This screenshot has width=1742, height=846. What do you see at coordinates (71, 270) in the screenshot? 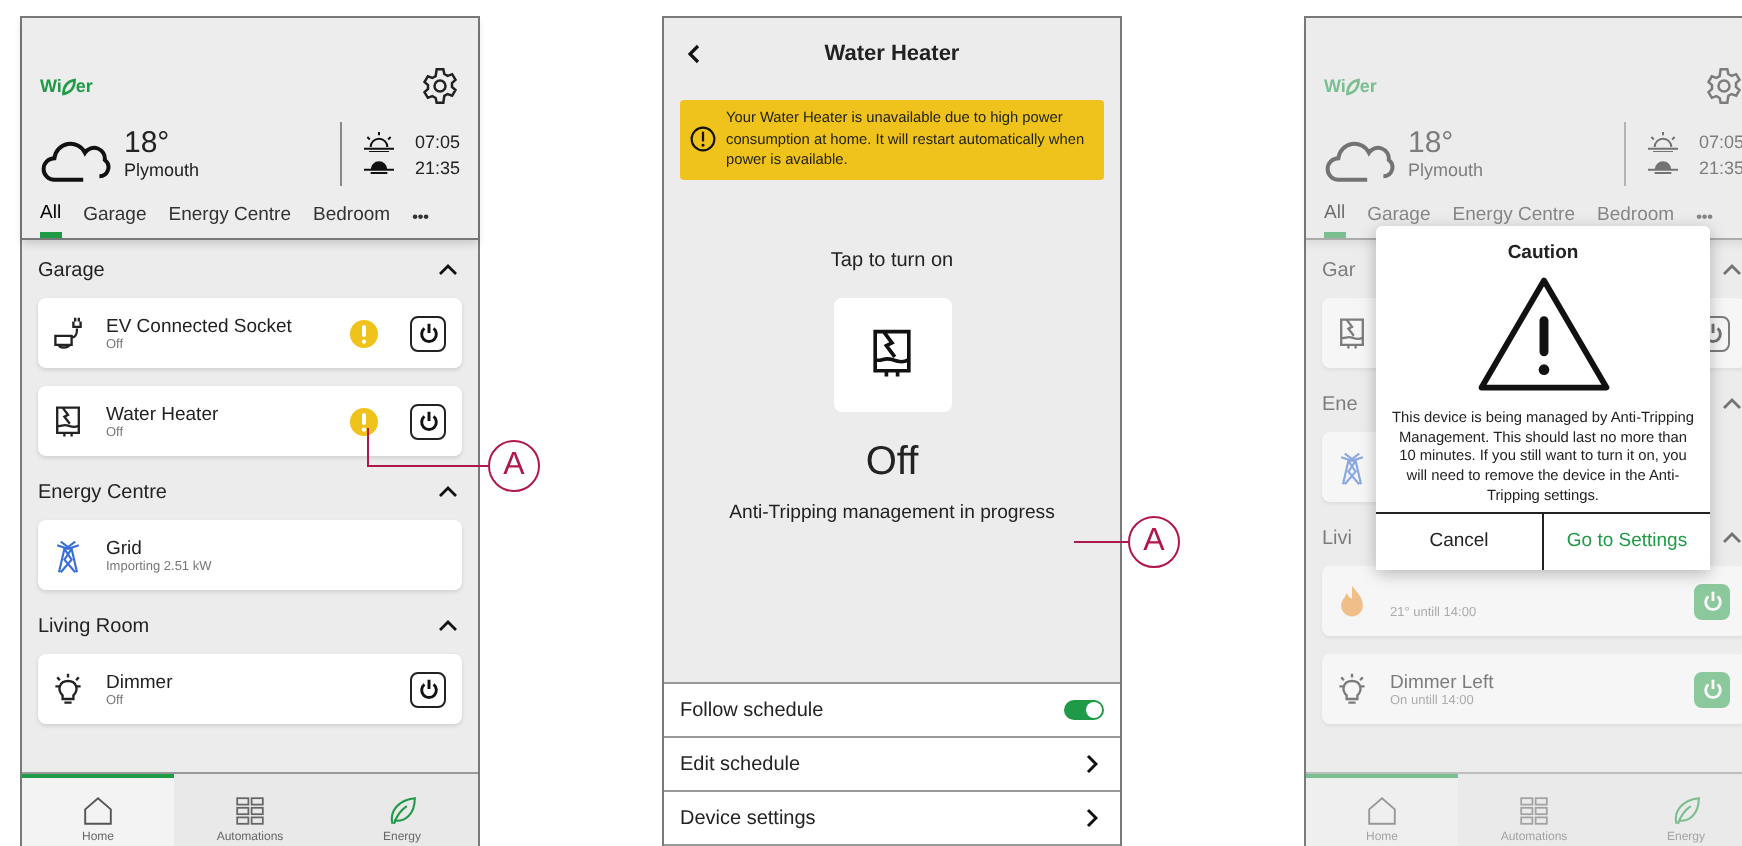
I see `section-title: Garage` at bounding box center [71, 270].